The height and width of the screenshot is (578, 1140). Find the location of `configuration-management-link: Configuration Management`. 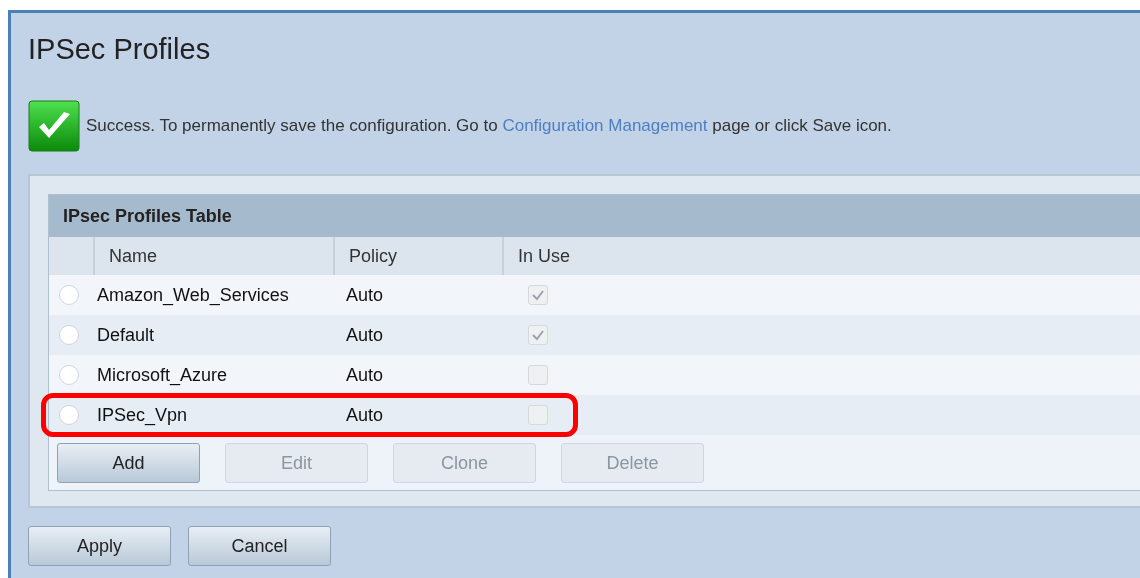

configuration-management-link: Configuration Management is located at coordinates (605, 125).